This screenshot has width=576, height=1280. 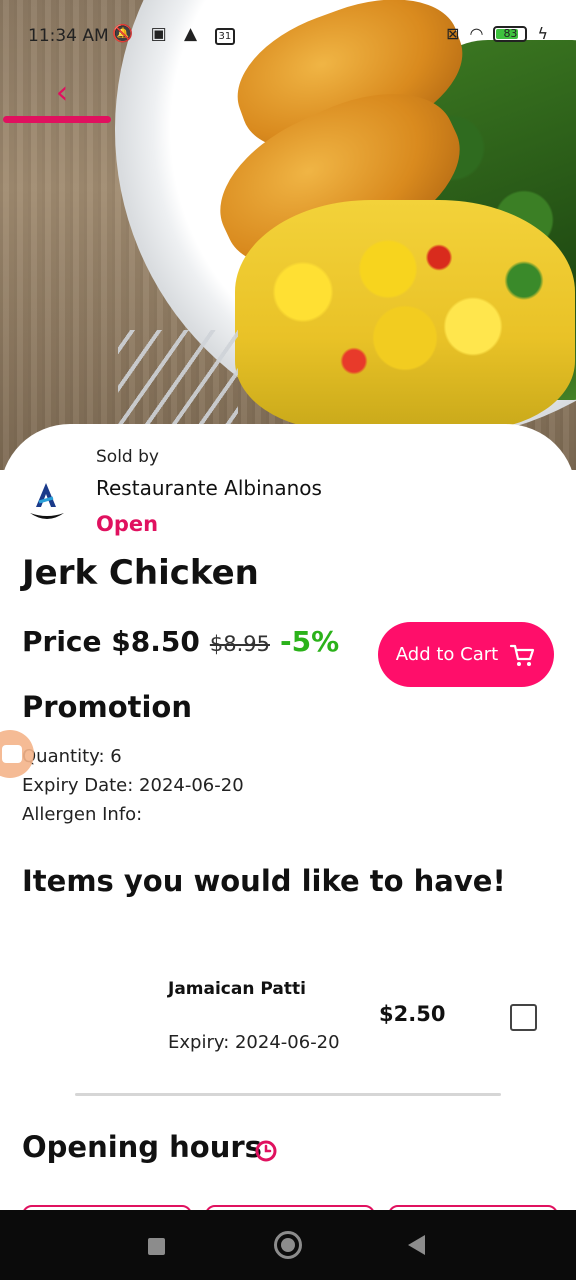 I want to click on home-icon, so click(x=288, y=1245).